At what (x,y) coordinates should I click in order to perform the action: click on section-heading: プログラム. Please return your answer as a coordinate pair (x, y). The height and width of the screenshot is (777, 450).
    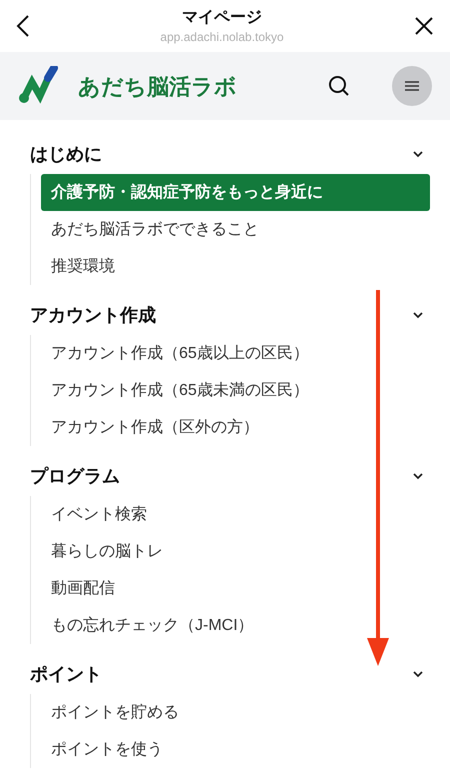
    Looking at the image, I should click on (75, 476).